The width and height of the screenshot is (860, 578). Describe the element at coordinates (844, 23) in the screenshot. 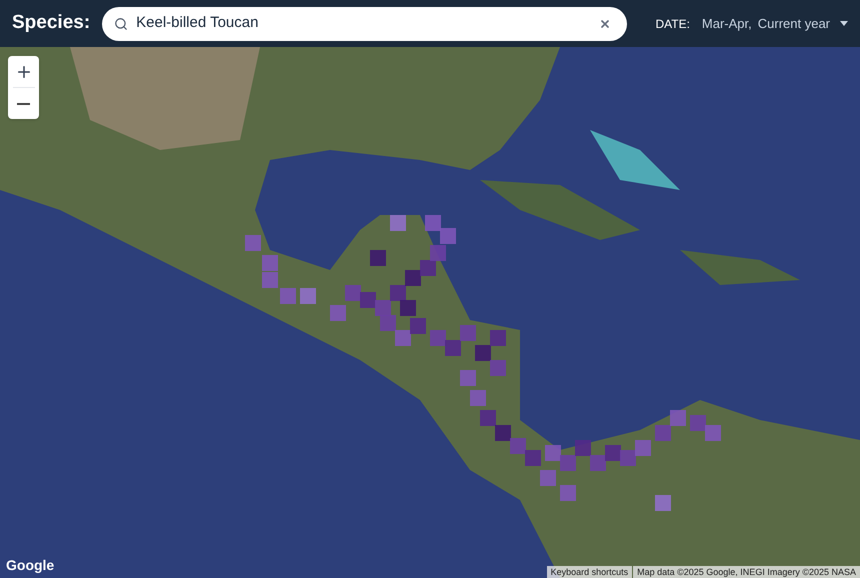

I see `caret-icon` at that location.